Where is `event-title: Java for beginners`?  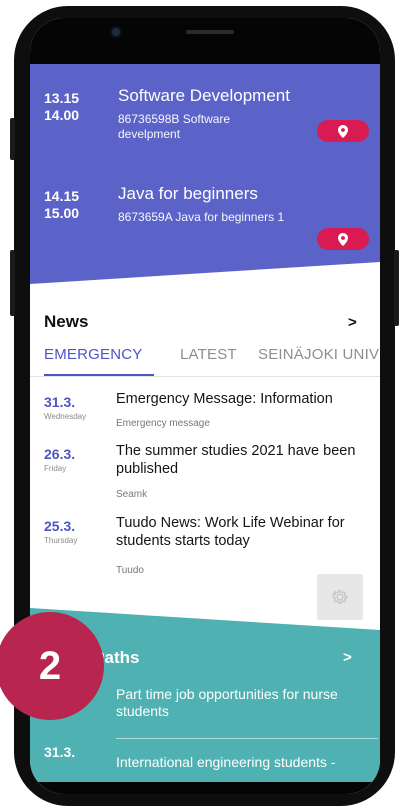 event-title: Java for beginners is located at coordinates (188, 193).